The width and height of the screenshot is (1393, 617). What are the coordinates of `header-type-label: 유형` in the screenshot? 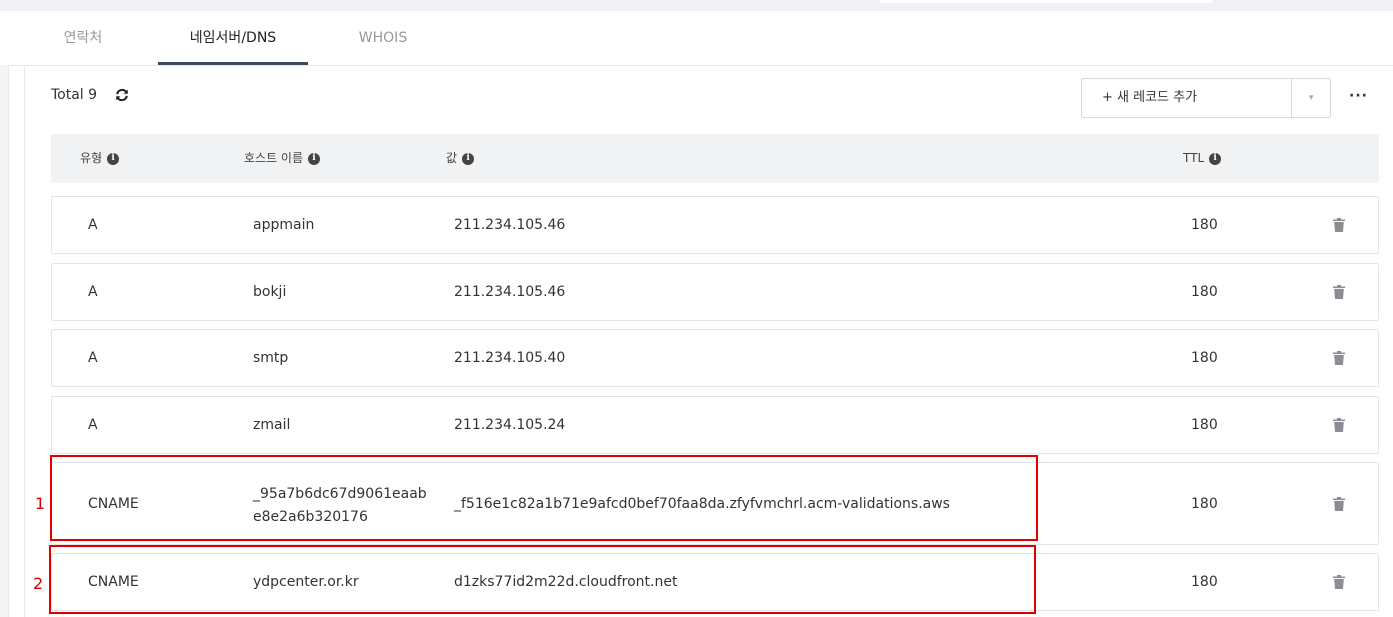 It's located at (91, 158).